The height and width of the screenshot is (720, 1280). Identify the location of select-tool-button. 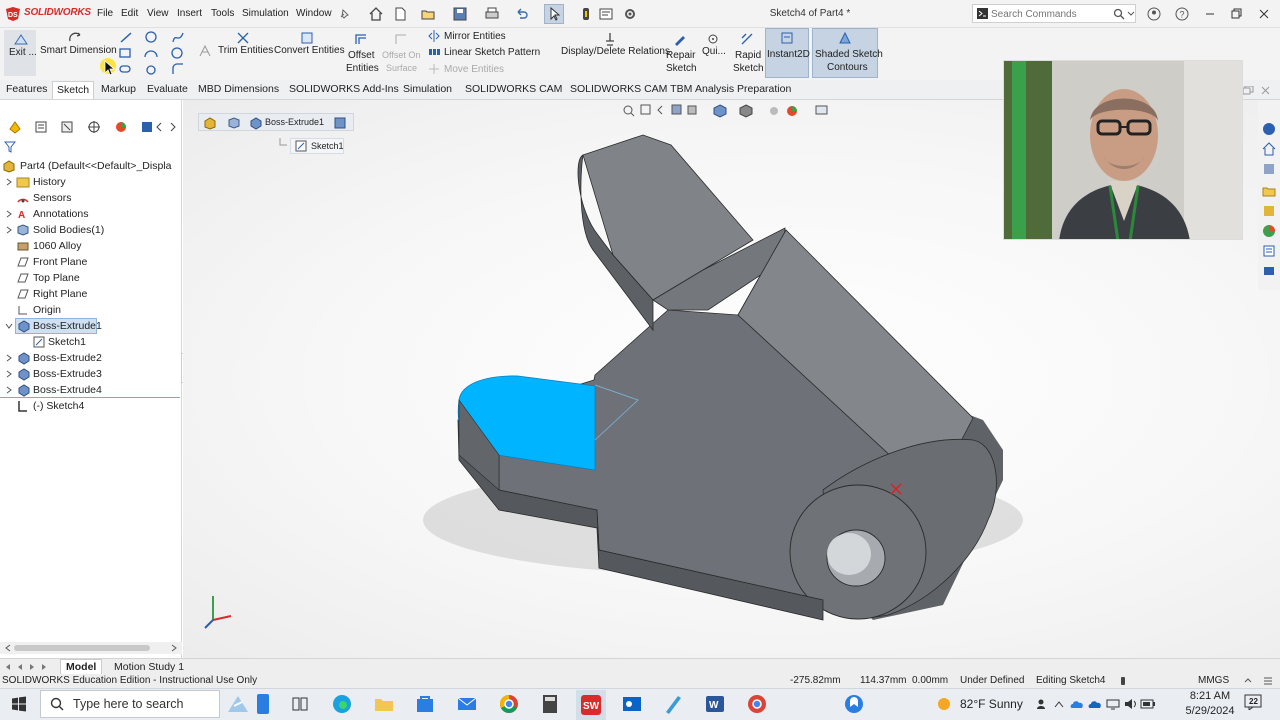
(554, 14).